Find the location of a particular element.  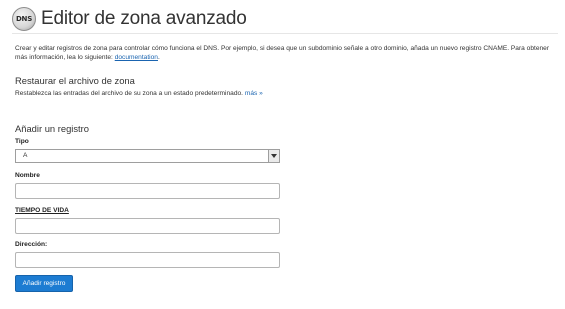

more-link: más » is located at coordinates (254, 93).